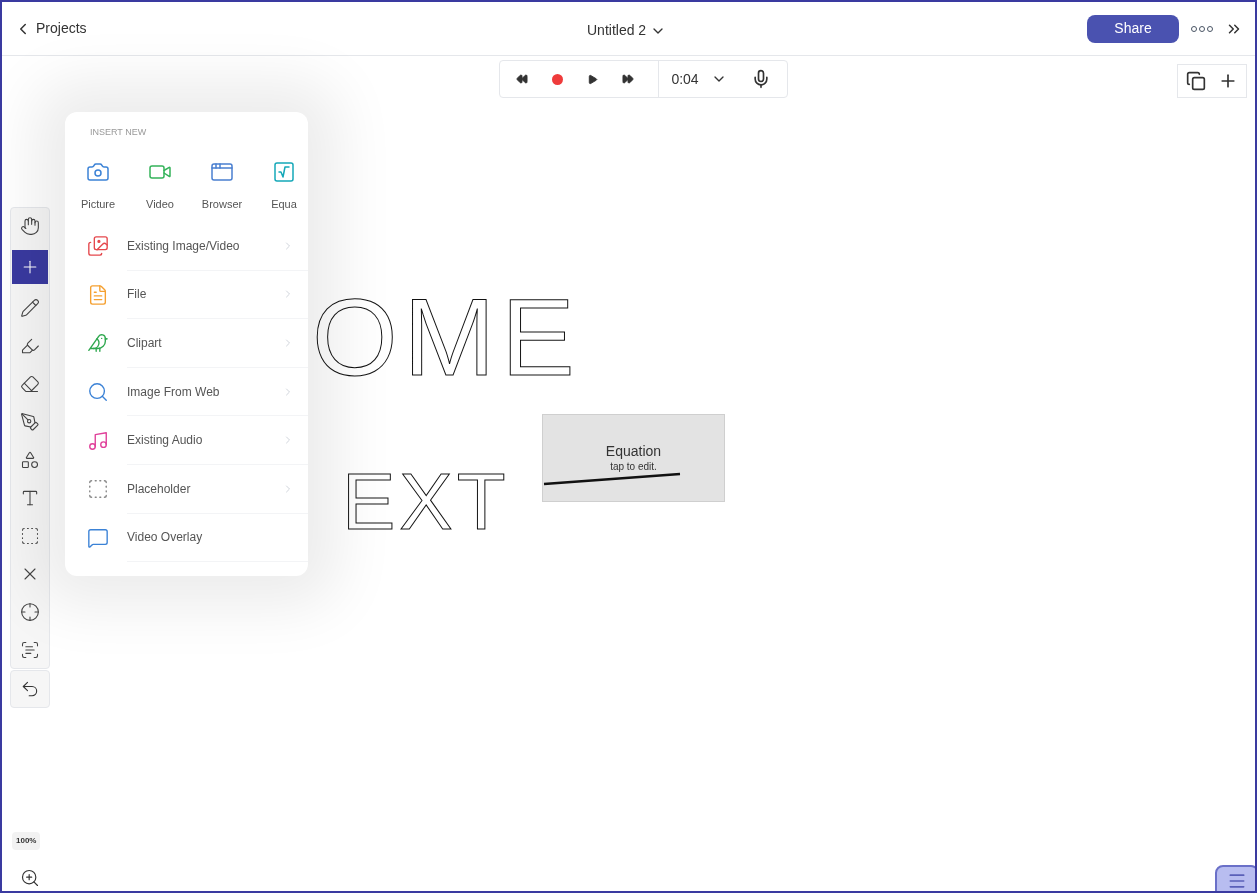  Describe the element at coordinates (30, 346) in the screenshot. I see `highlighter-icon` at that location.